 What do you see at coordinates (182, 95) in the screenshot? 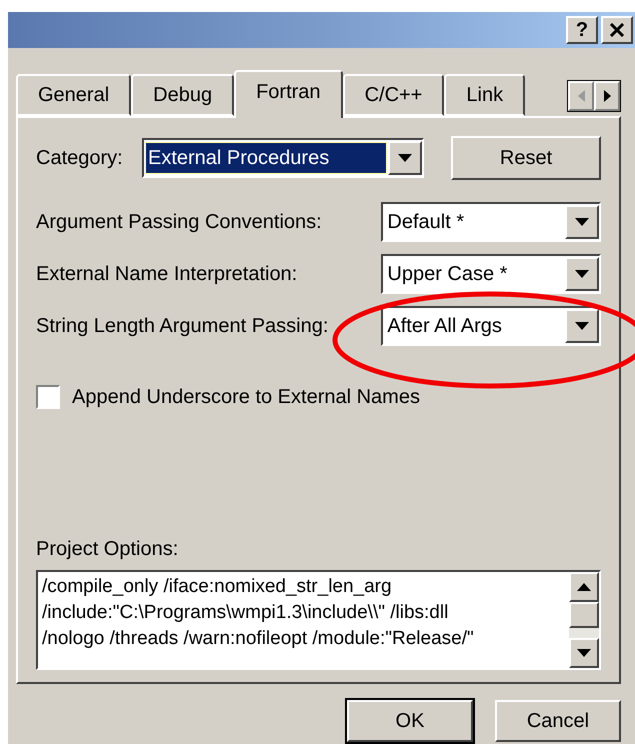
I see `tab: Debug` at bounding box center [182, 95].